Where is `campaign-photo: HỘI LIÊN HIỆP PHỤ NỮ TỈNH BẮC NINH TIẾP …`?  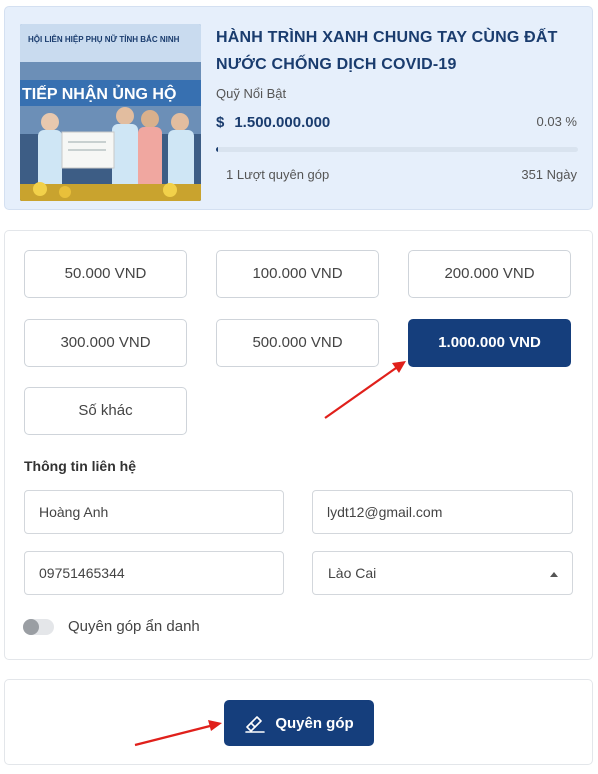
campaign-photo: HỘI LIÊN HIỆP PHỤ NỮ TỈNH BẮC NINH TIẾP … is located at coordinates (110, 112).